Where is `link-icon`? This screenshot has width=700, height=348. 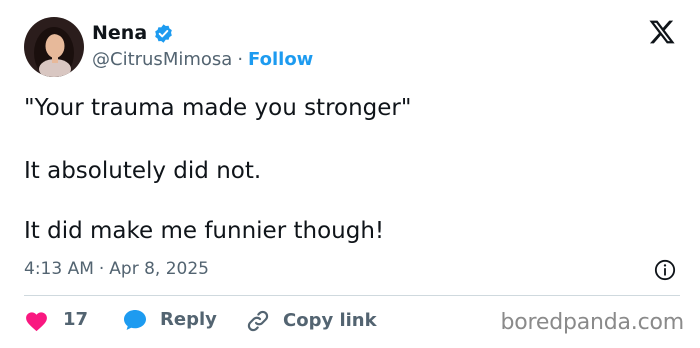
link-icon is located at coordinates (258, 321).